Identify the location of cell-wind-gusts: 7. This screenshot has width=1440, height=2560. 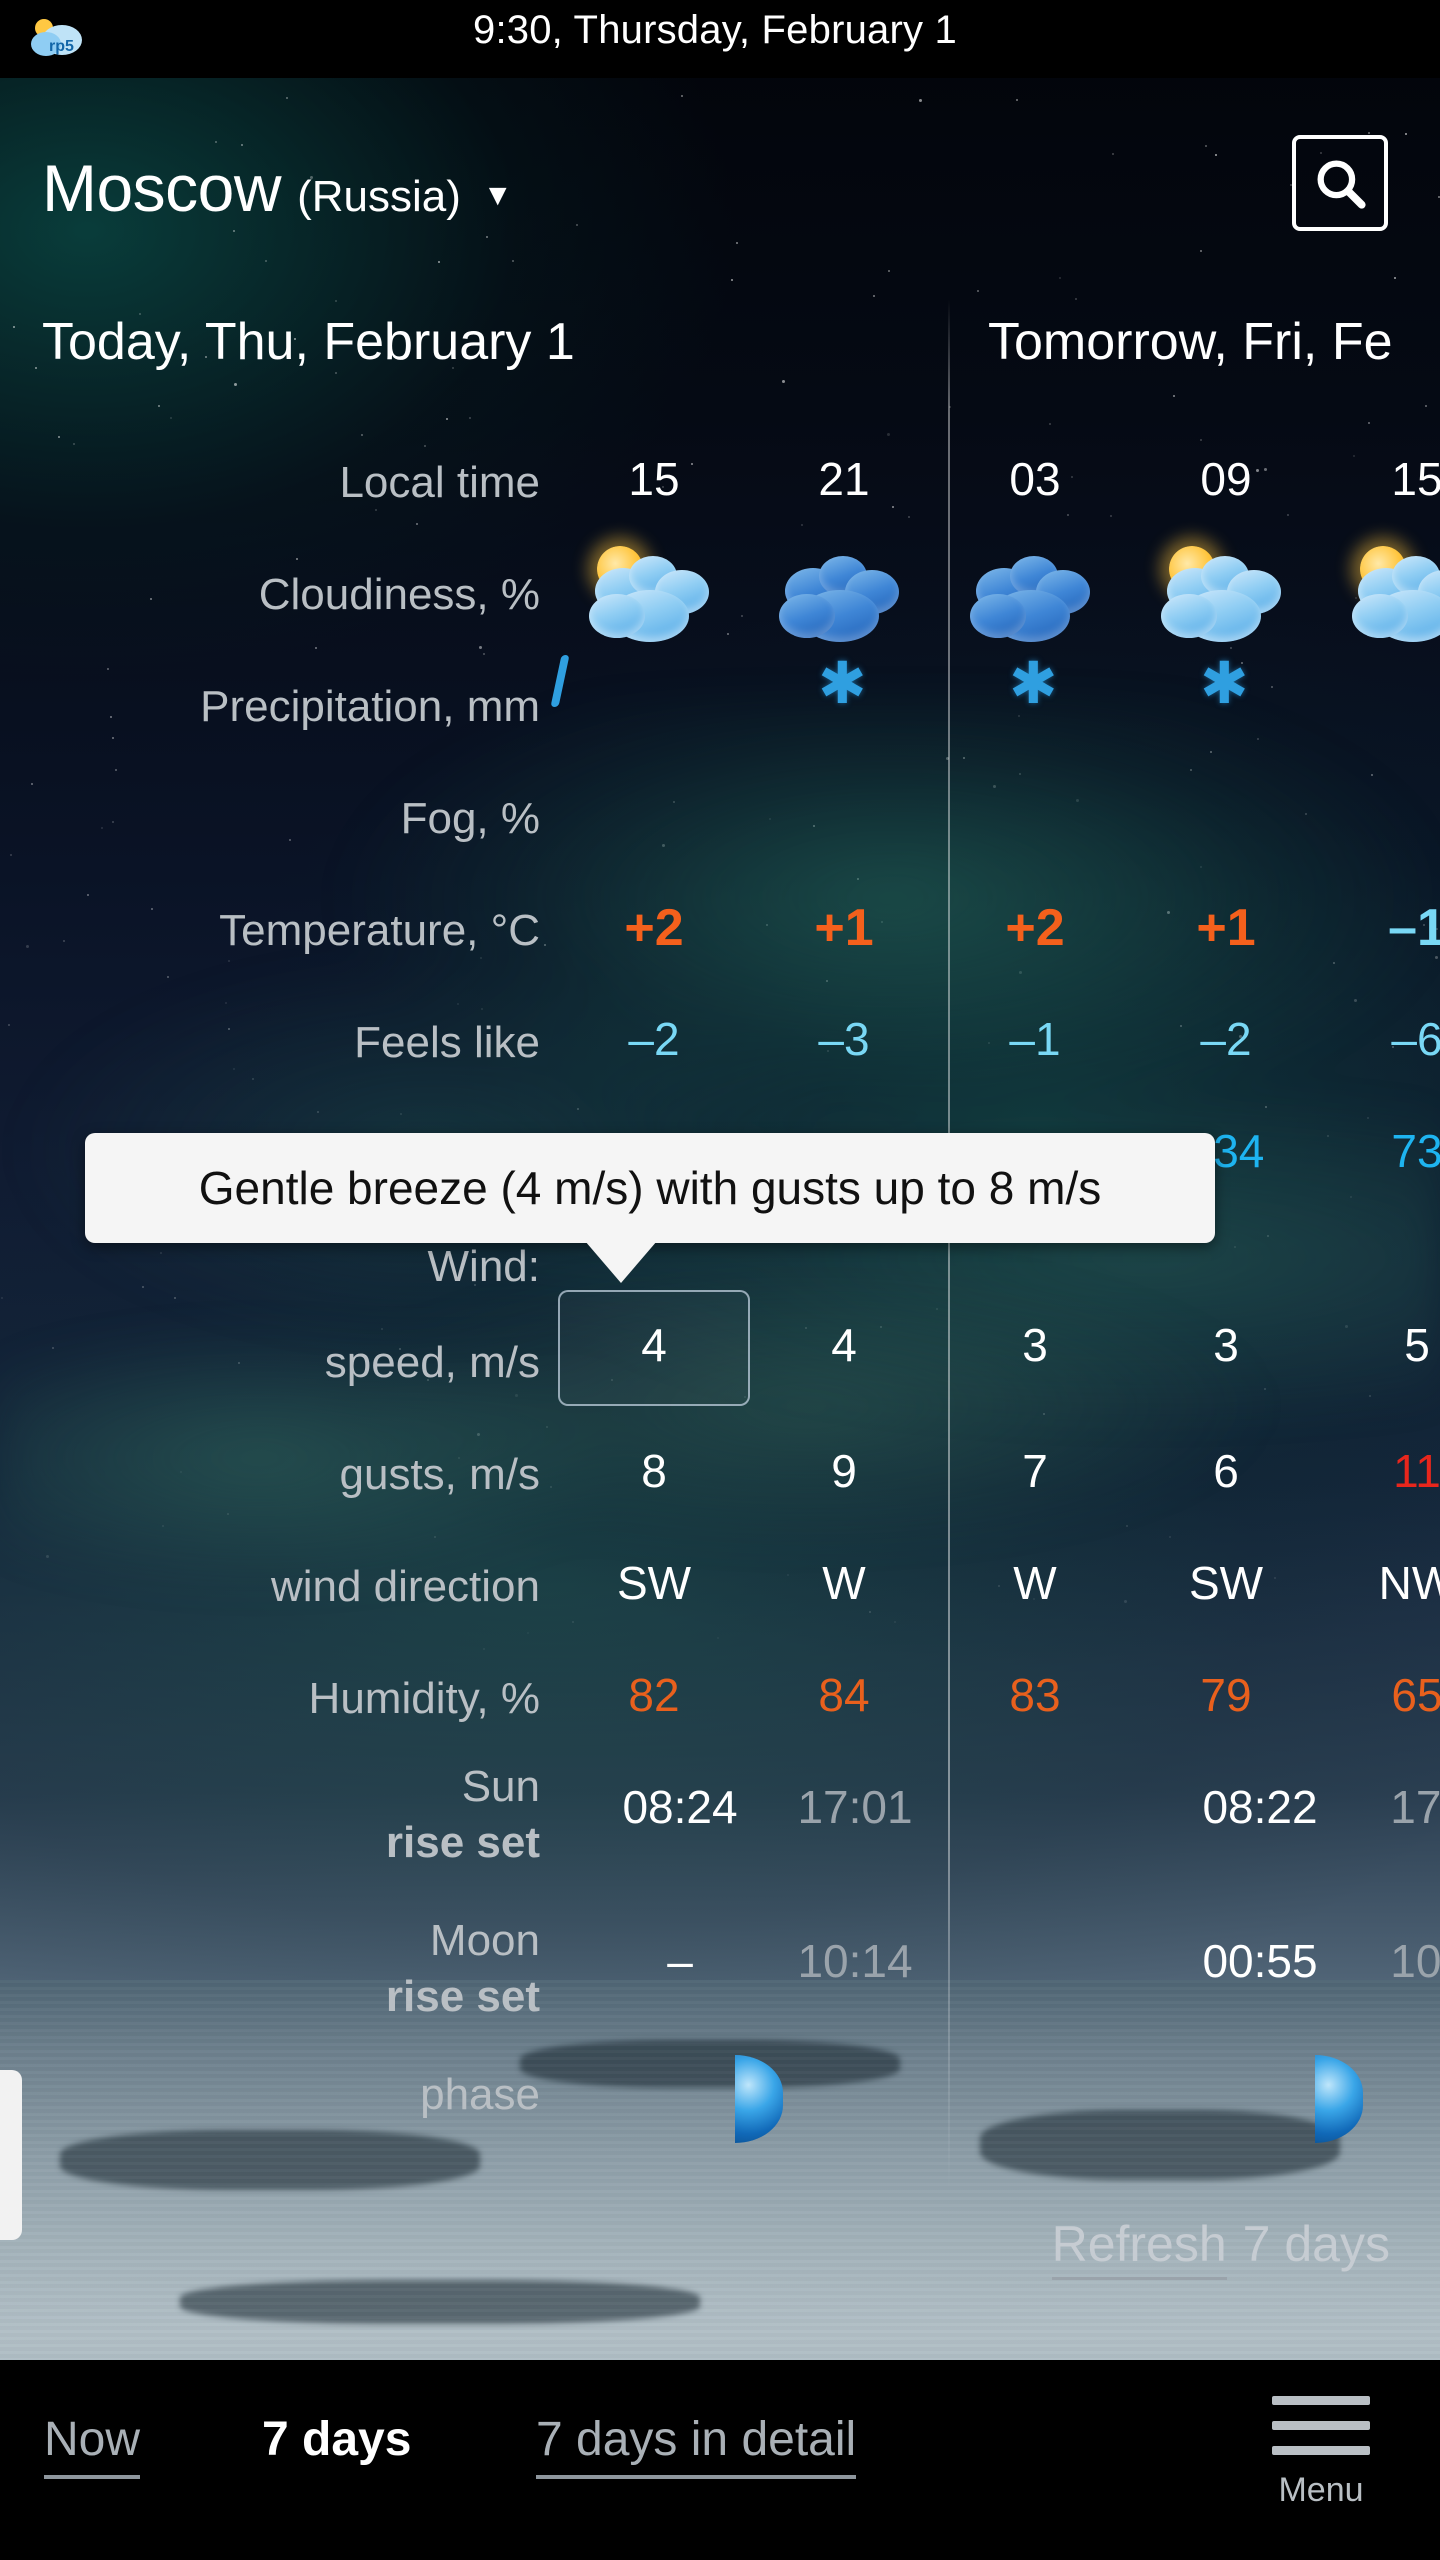
(1035, 1471).